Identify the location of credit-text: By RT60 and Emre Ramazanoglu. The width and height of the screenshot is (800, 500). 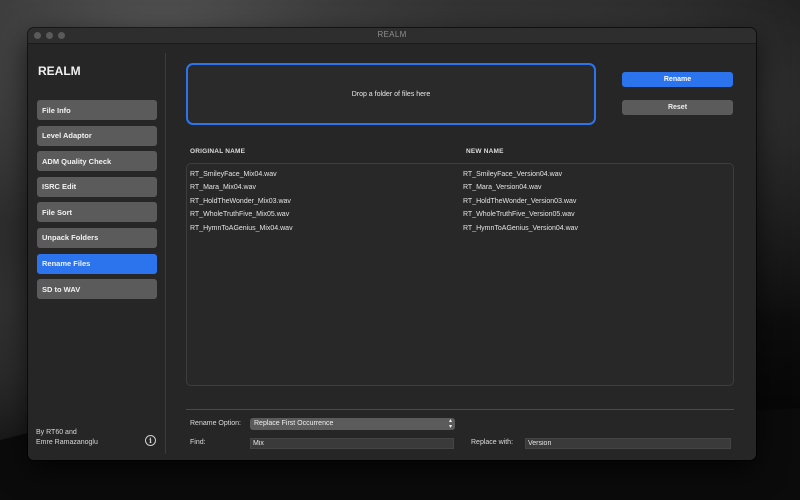
(67, 438).